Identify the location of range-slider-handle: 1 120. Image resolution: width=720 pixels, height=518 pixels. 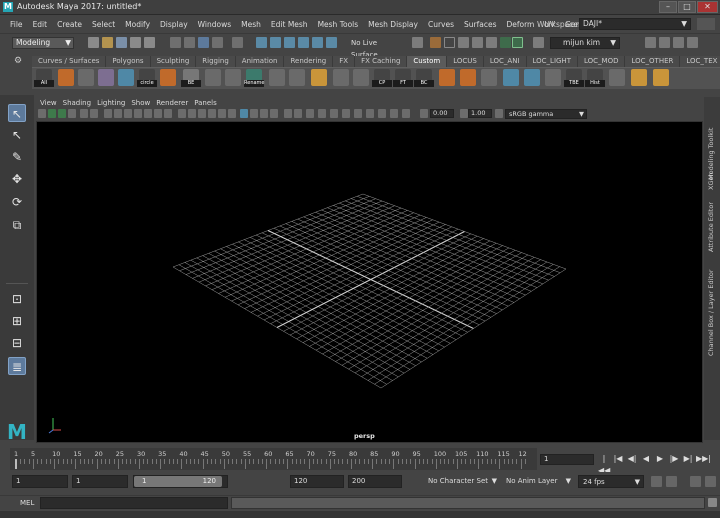
(178, 481).